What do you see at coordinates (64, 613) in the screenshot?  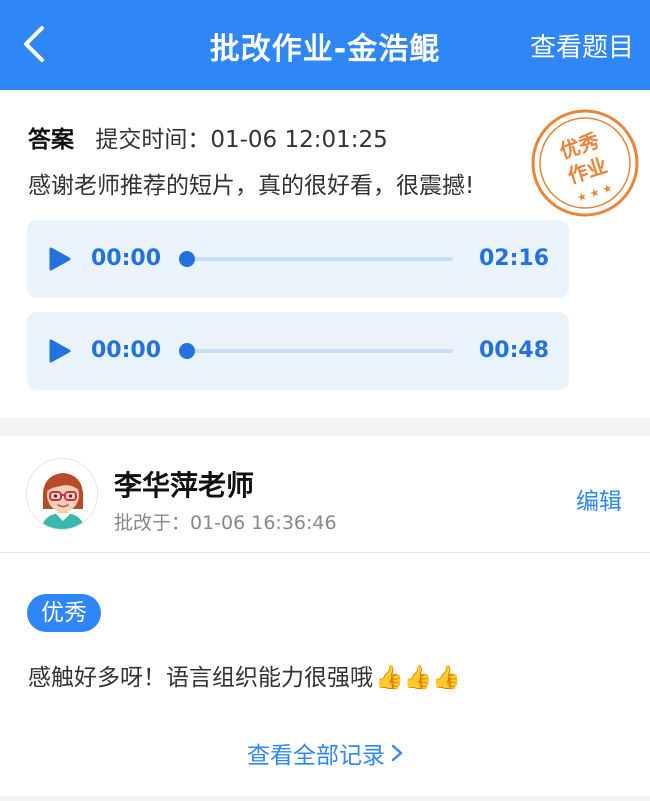 I see `grade-badge: 优秀` at bounding box center [64, 613].